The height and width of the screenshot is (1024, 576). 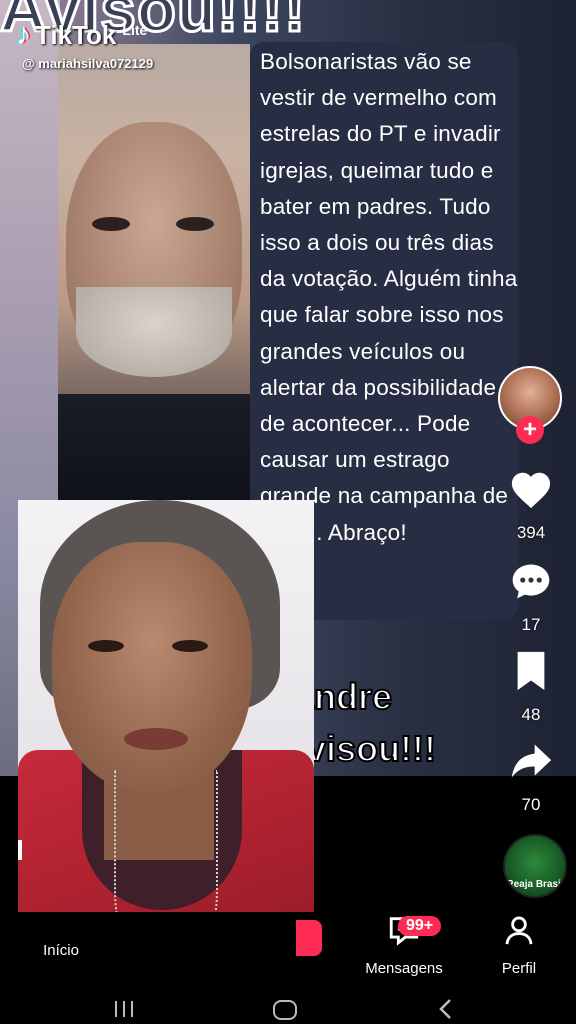 What do you see at coordinates (530, 430) in the screenshot?
I see `follow-button: +` at bounding box center [530, 430].